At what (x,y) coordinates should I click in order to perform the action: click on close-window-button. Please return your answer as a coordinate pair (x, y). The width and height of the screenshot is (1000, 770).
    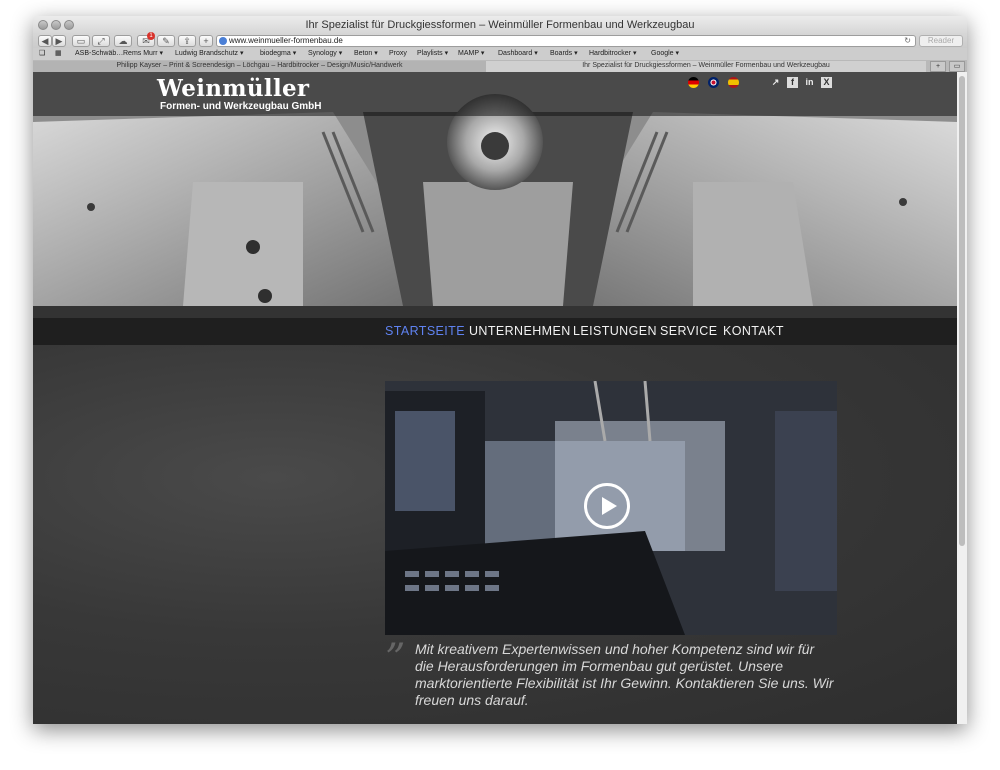
    Looking at the image, I should click on (43, 25).